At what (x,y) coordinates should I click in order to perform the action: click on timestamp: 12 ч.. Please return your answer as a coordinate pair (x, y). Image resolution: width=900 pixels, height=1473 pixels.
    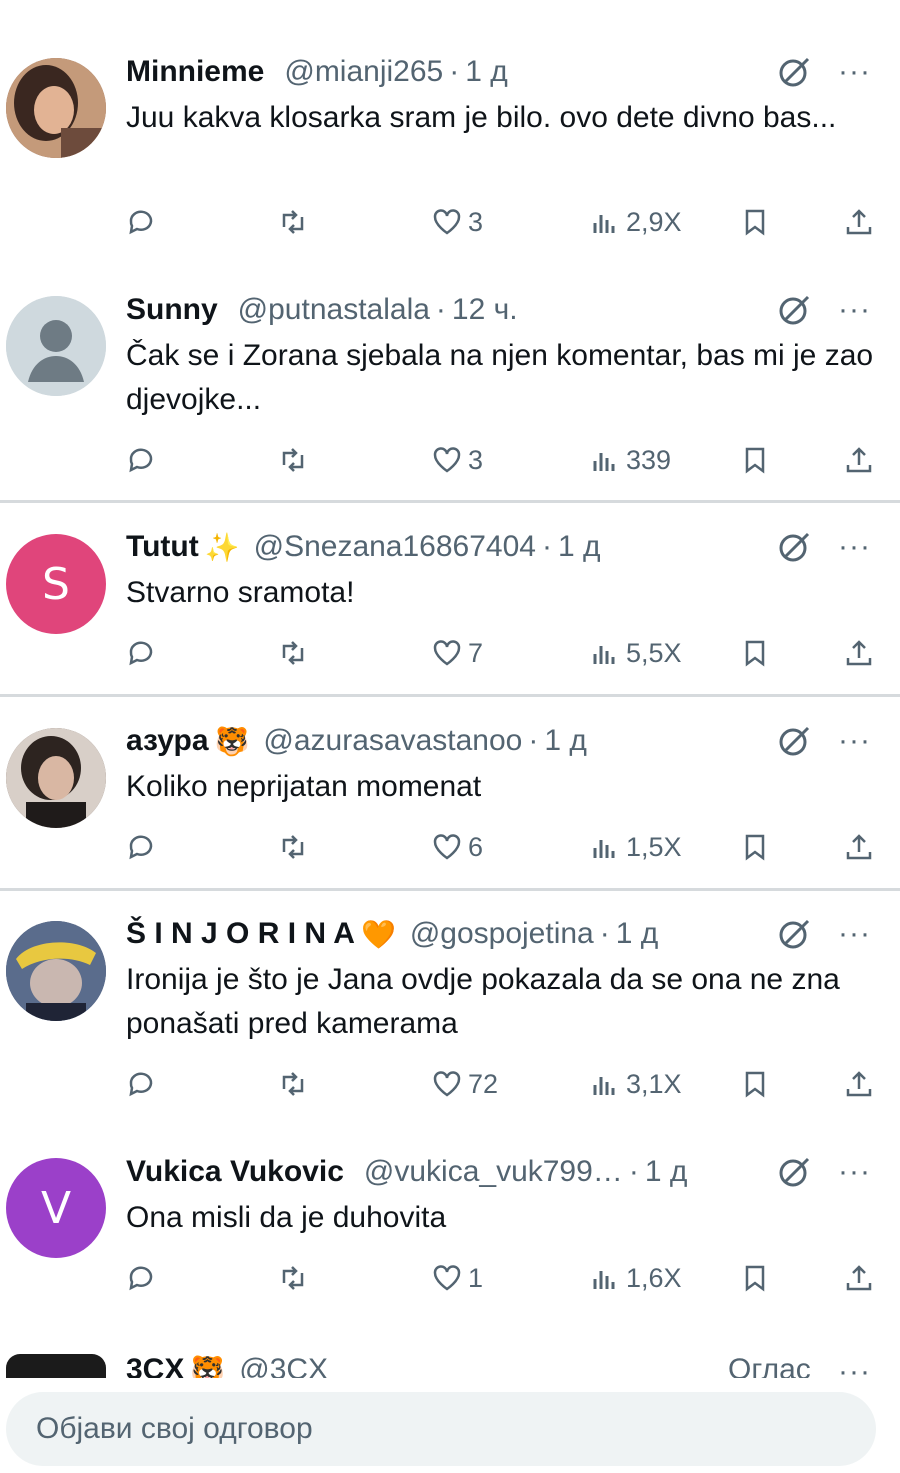
    Looking at the image, I should click on (485, 310).